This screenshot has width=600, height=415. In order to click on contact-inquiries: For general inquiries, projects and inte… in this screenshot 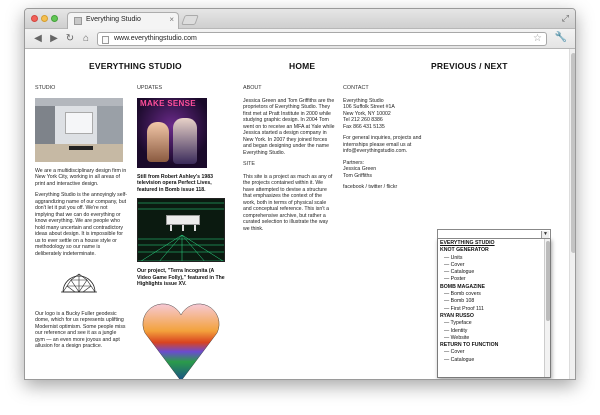, I will do `click(389, 145)`.